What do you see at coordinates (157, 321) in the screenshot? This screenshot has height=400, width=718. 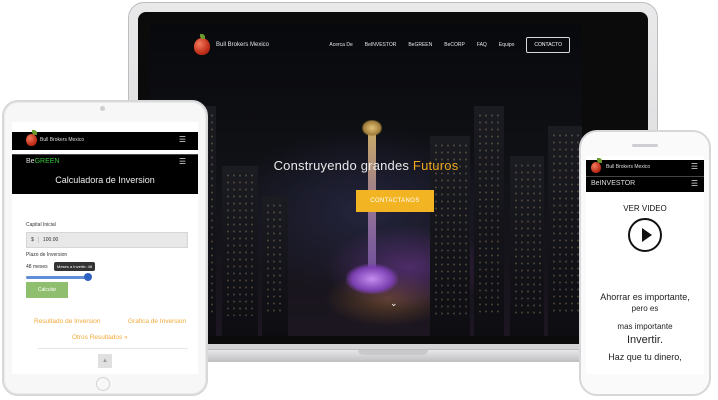 I see `chart-link: Grafica de Inversion` at bounding box center [157, 321].